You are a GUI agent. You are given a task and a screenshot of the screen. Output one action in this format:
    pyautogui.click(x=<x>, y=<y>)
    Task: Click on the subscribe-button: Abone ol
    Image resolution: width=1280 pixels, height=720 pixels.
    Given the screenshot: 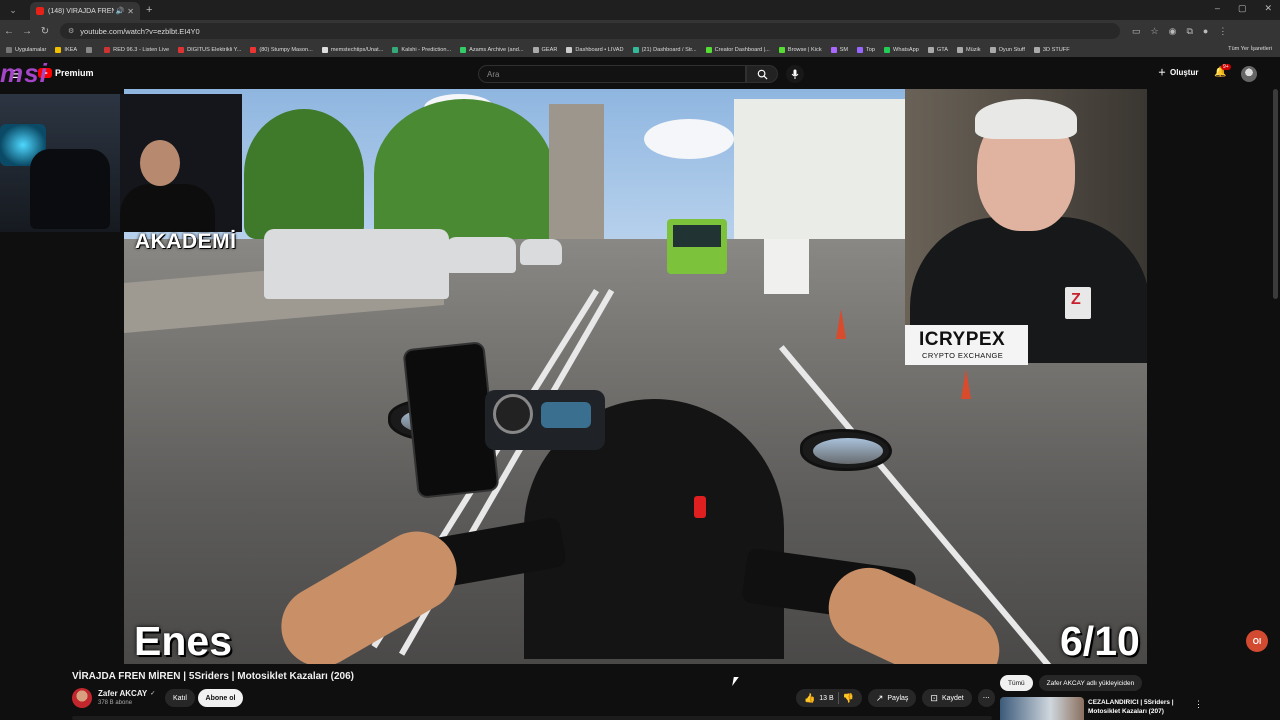 What is the action you would take?
    pyautogui.click(x=220, y=698)
    